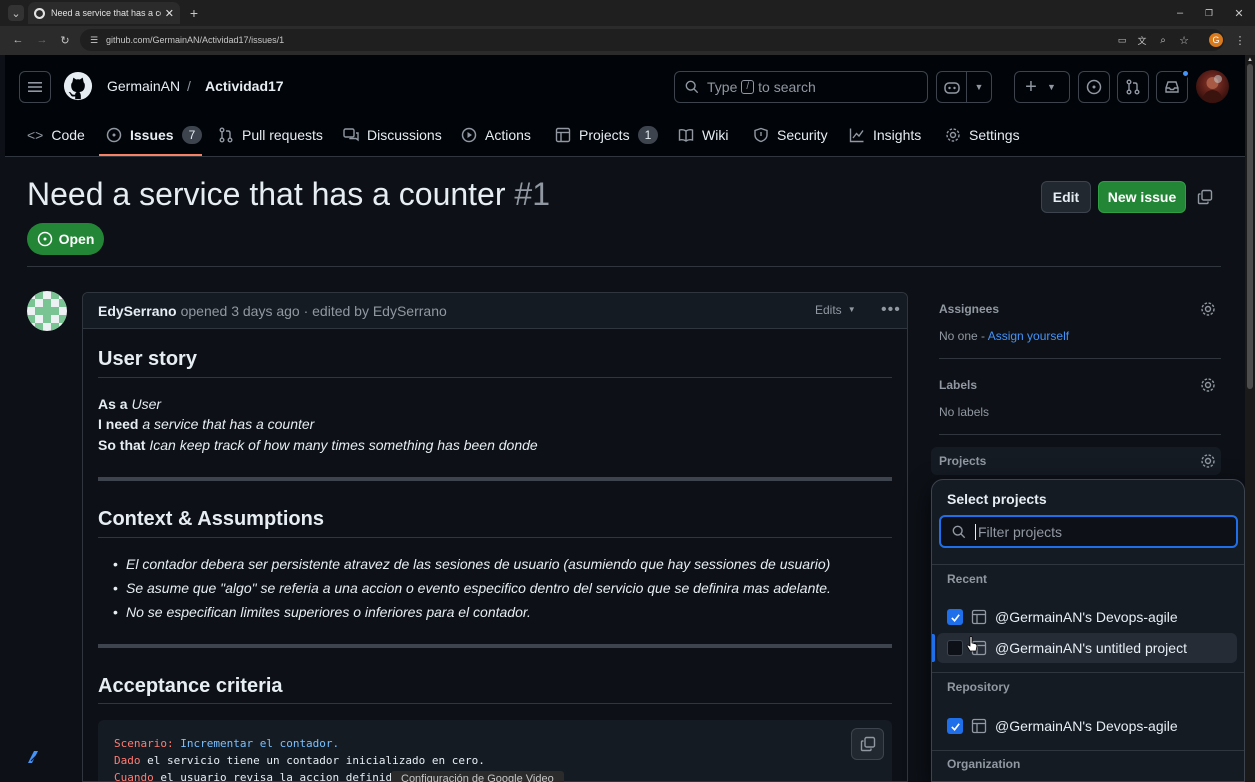  I want to click on labels-gear-icon, so click(1208, 385).